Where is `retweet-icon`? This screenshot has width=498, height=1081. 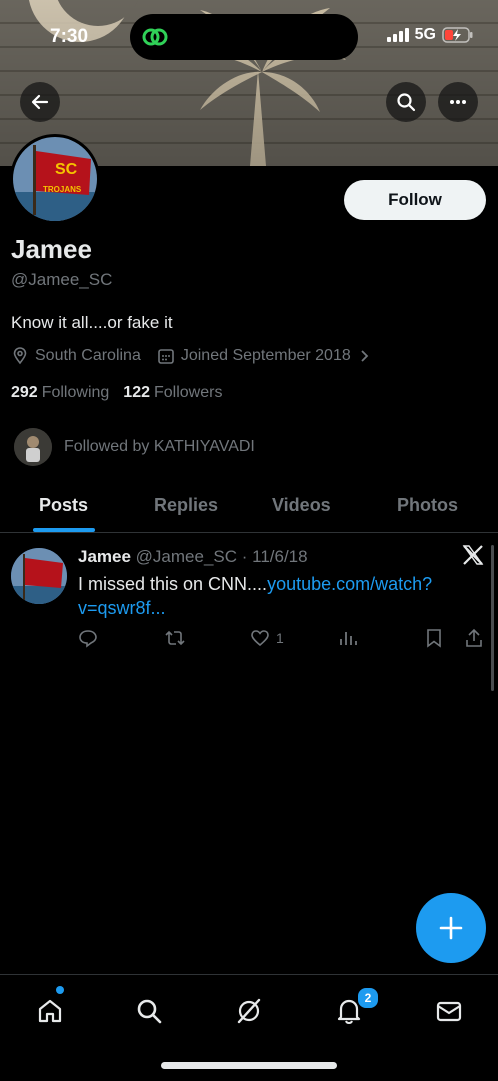 retweet-icon is located at coordinates (175, 638).